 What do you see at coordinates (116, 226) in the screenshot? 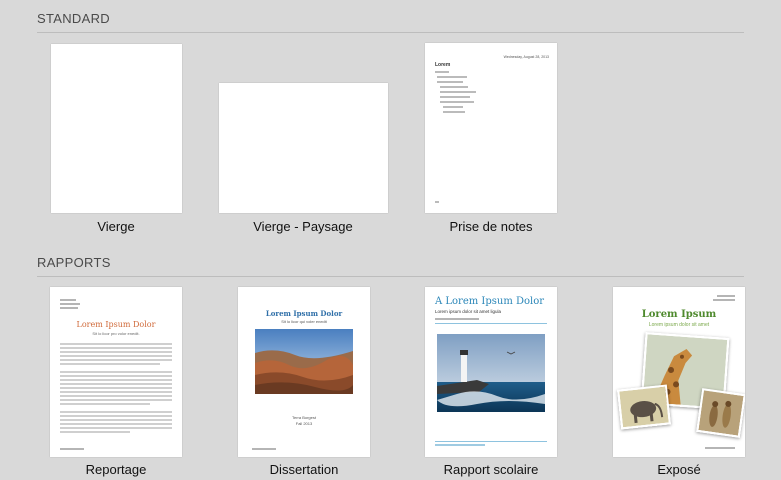
I see `template-label-vierge: Vierge` at bounding box center [116, 226].